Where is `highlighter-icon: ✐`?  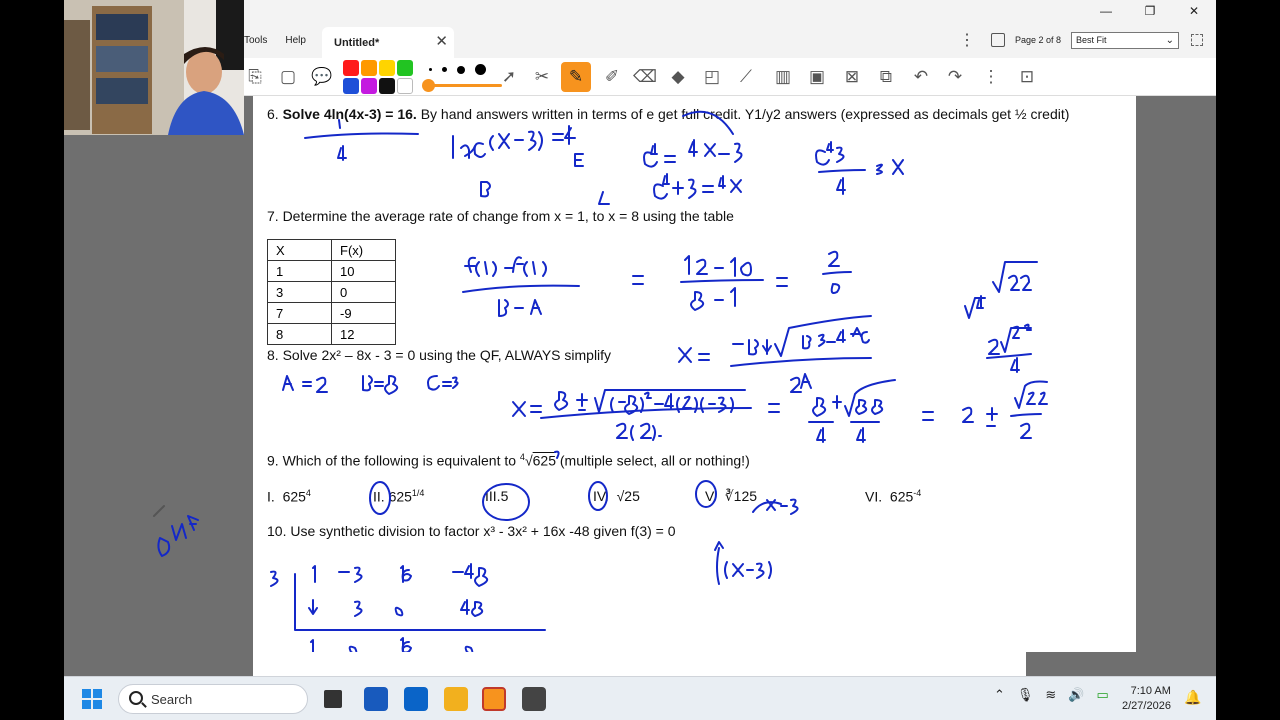 highlighter-icon: ✐ is located at coordinates (612, 77).